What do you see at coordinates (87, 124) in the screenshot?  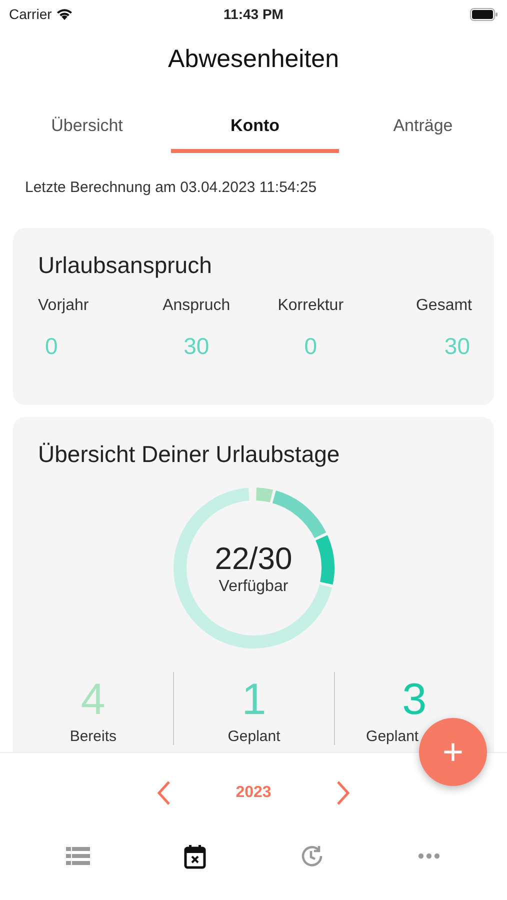 I see `tab: Übersicht` at bounding box center [87, 124].